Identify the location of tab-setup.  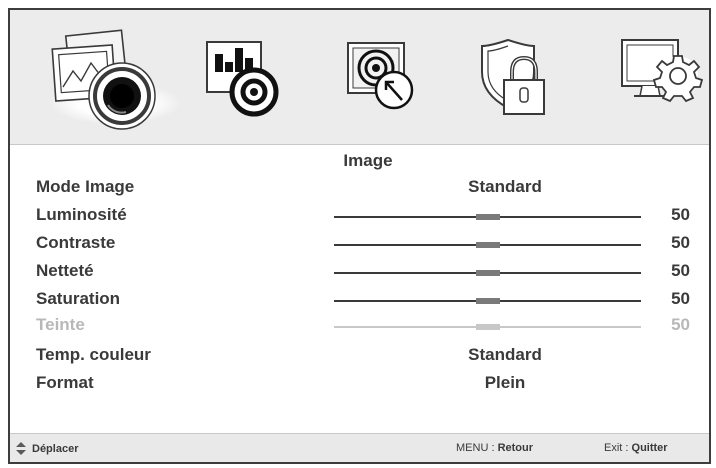
(658, 77).